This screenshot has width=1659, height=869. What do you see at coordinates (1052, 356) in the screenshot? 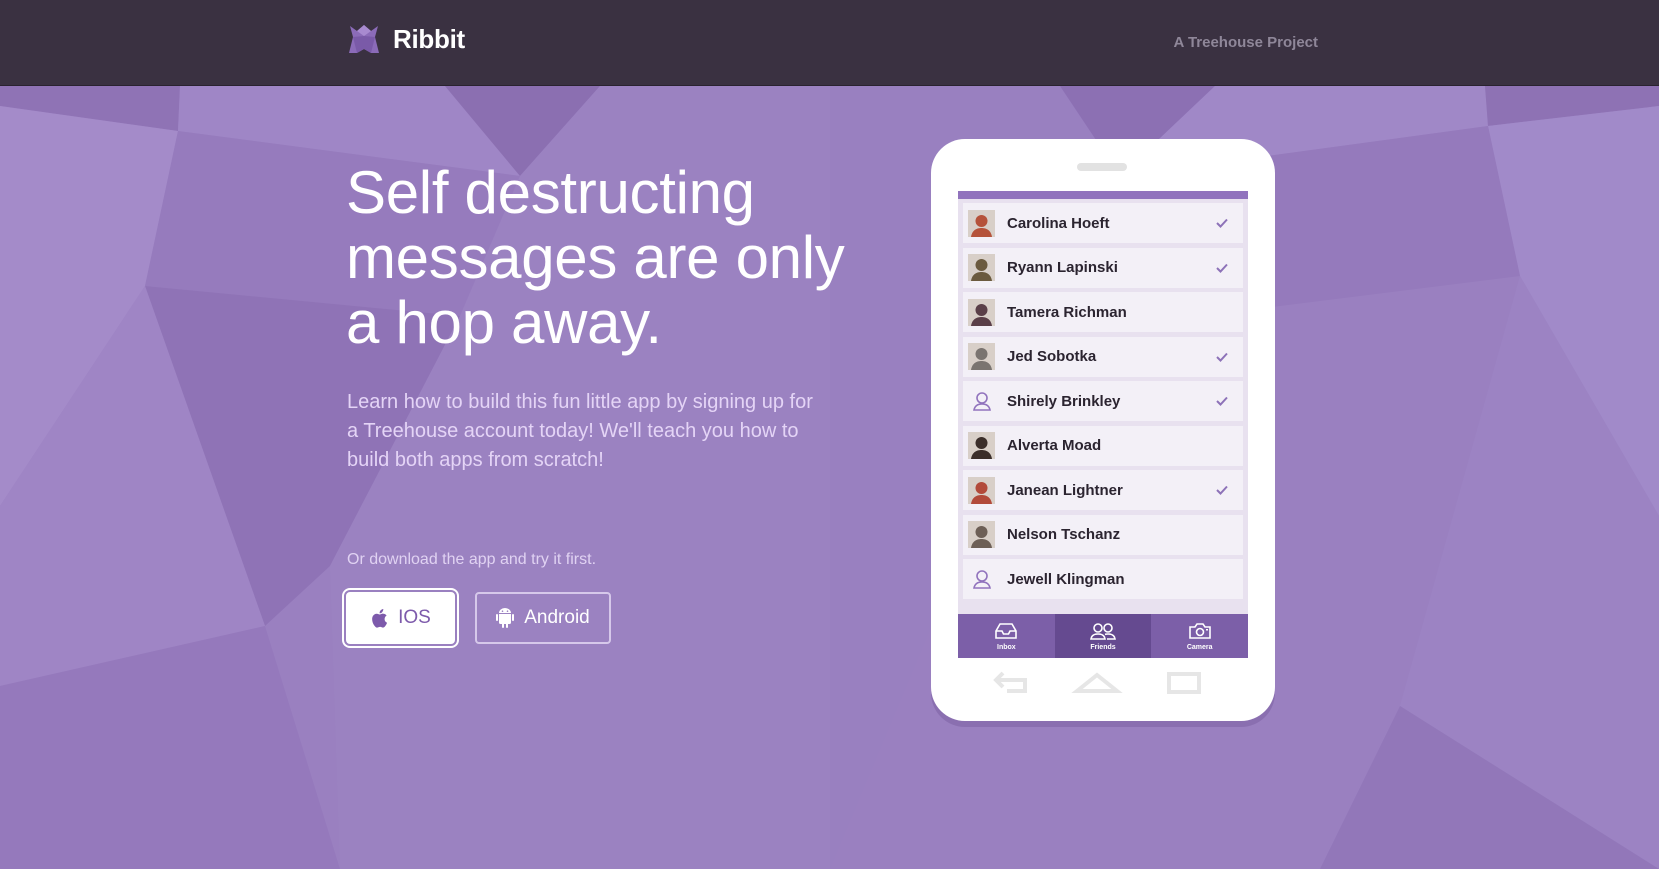
I see `contact-name: Jed Sobotka` at bounding box center [1052, 356].